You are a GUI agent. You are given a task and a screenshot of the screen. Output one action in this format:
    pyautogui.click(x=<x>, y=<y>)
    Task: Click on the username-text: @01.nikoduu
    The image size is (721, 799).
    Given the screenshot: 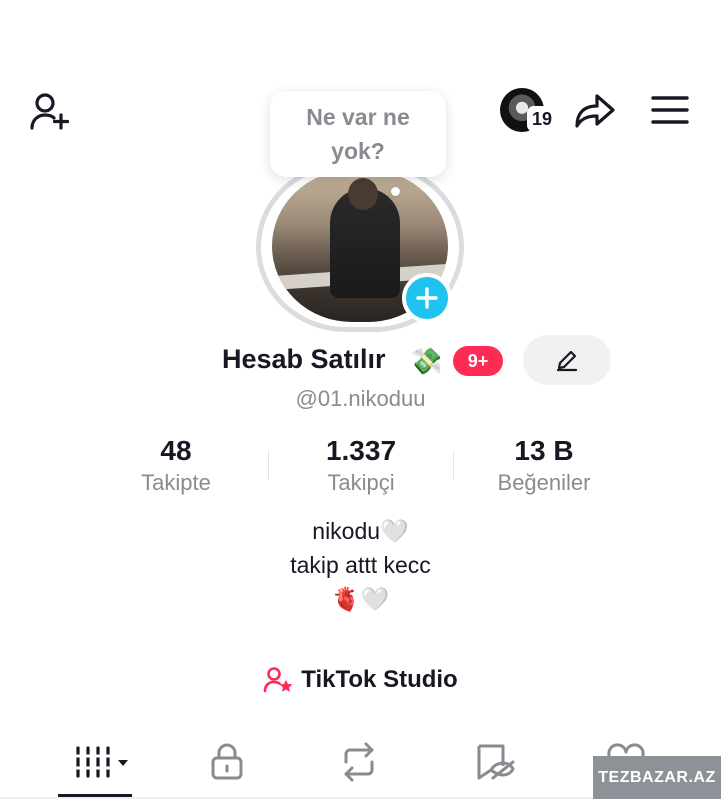 What is the action you would take?
    pyautogui.click(x=360, y=398)
    